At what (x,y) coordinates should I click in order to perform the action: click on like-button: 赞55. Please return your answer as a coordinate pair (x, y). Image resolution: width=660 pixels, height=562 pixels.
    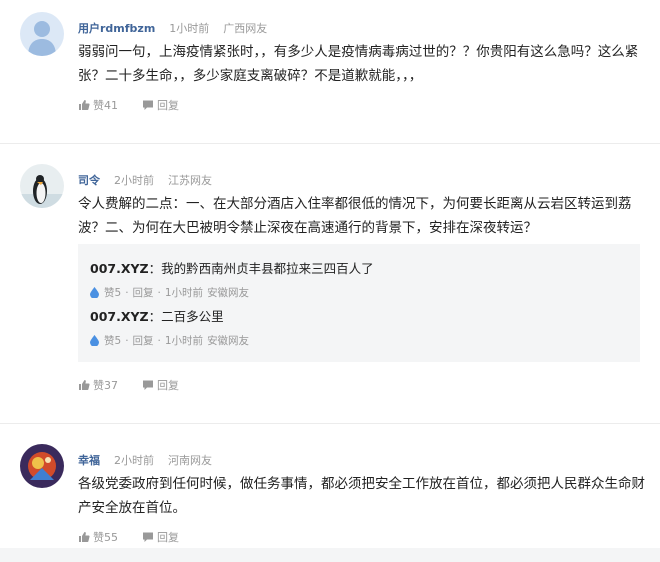
    Looking at the image, I should click on (98, 537).